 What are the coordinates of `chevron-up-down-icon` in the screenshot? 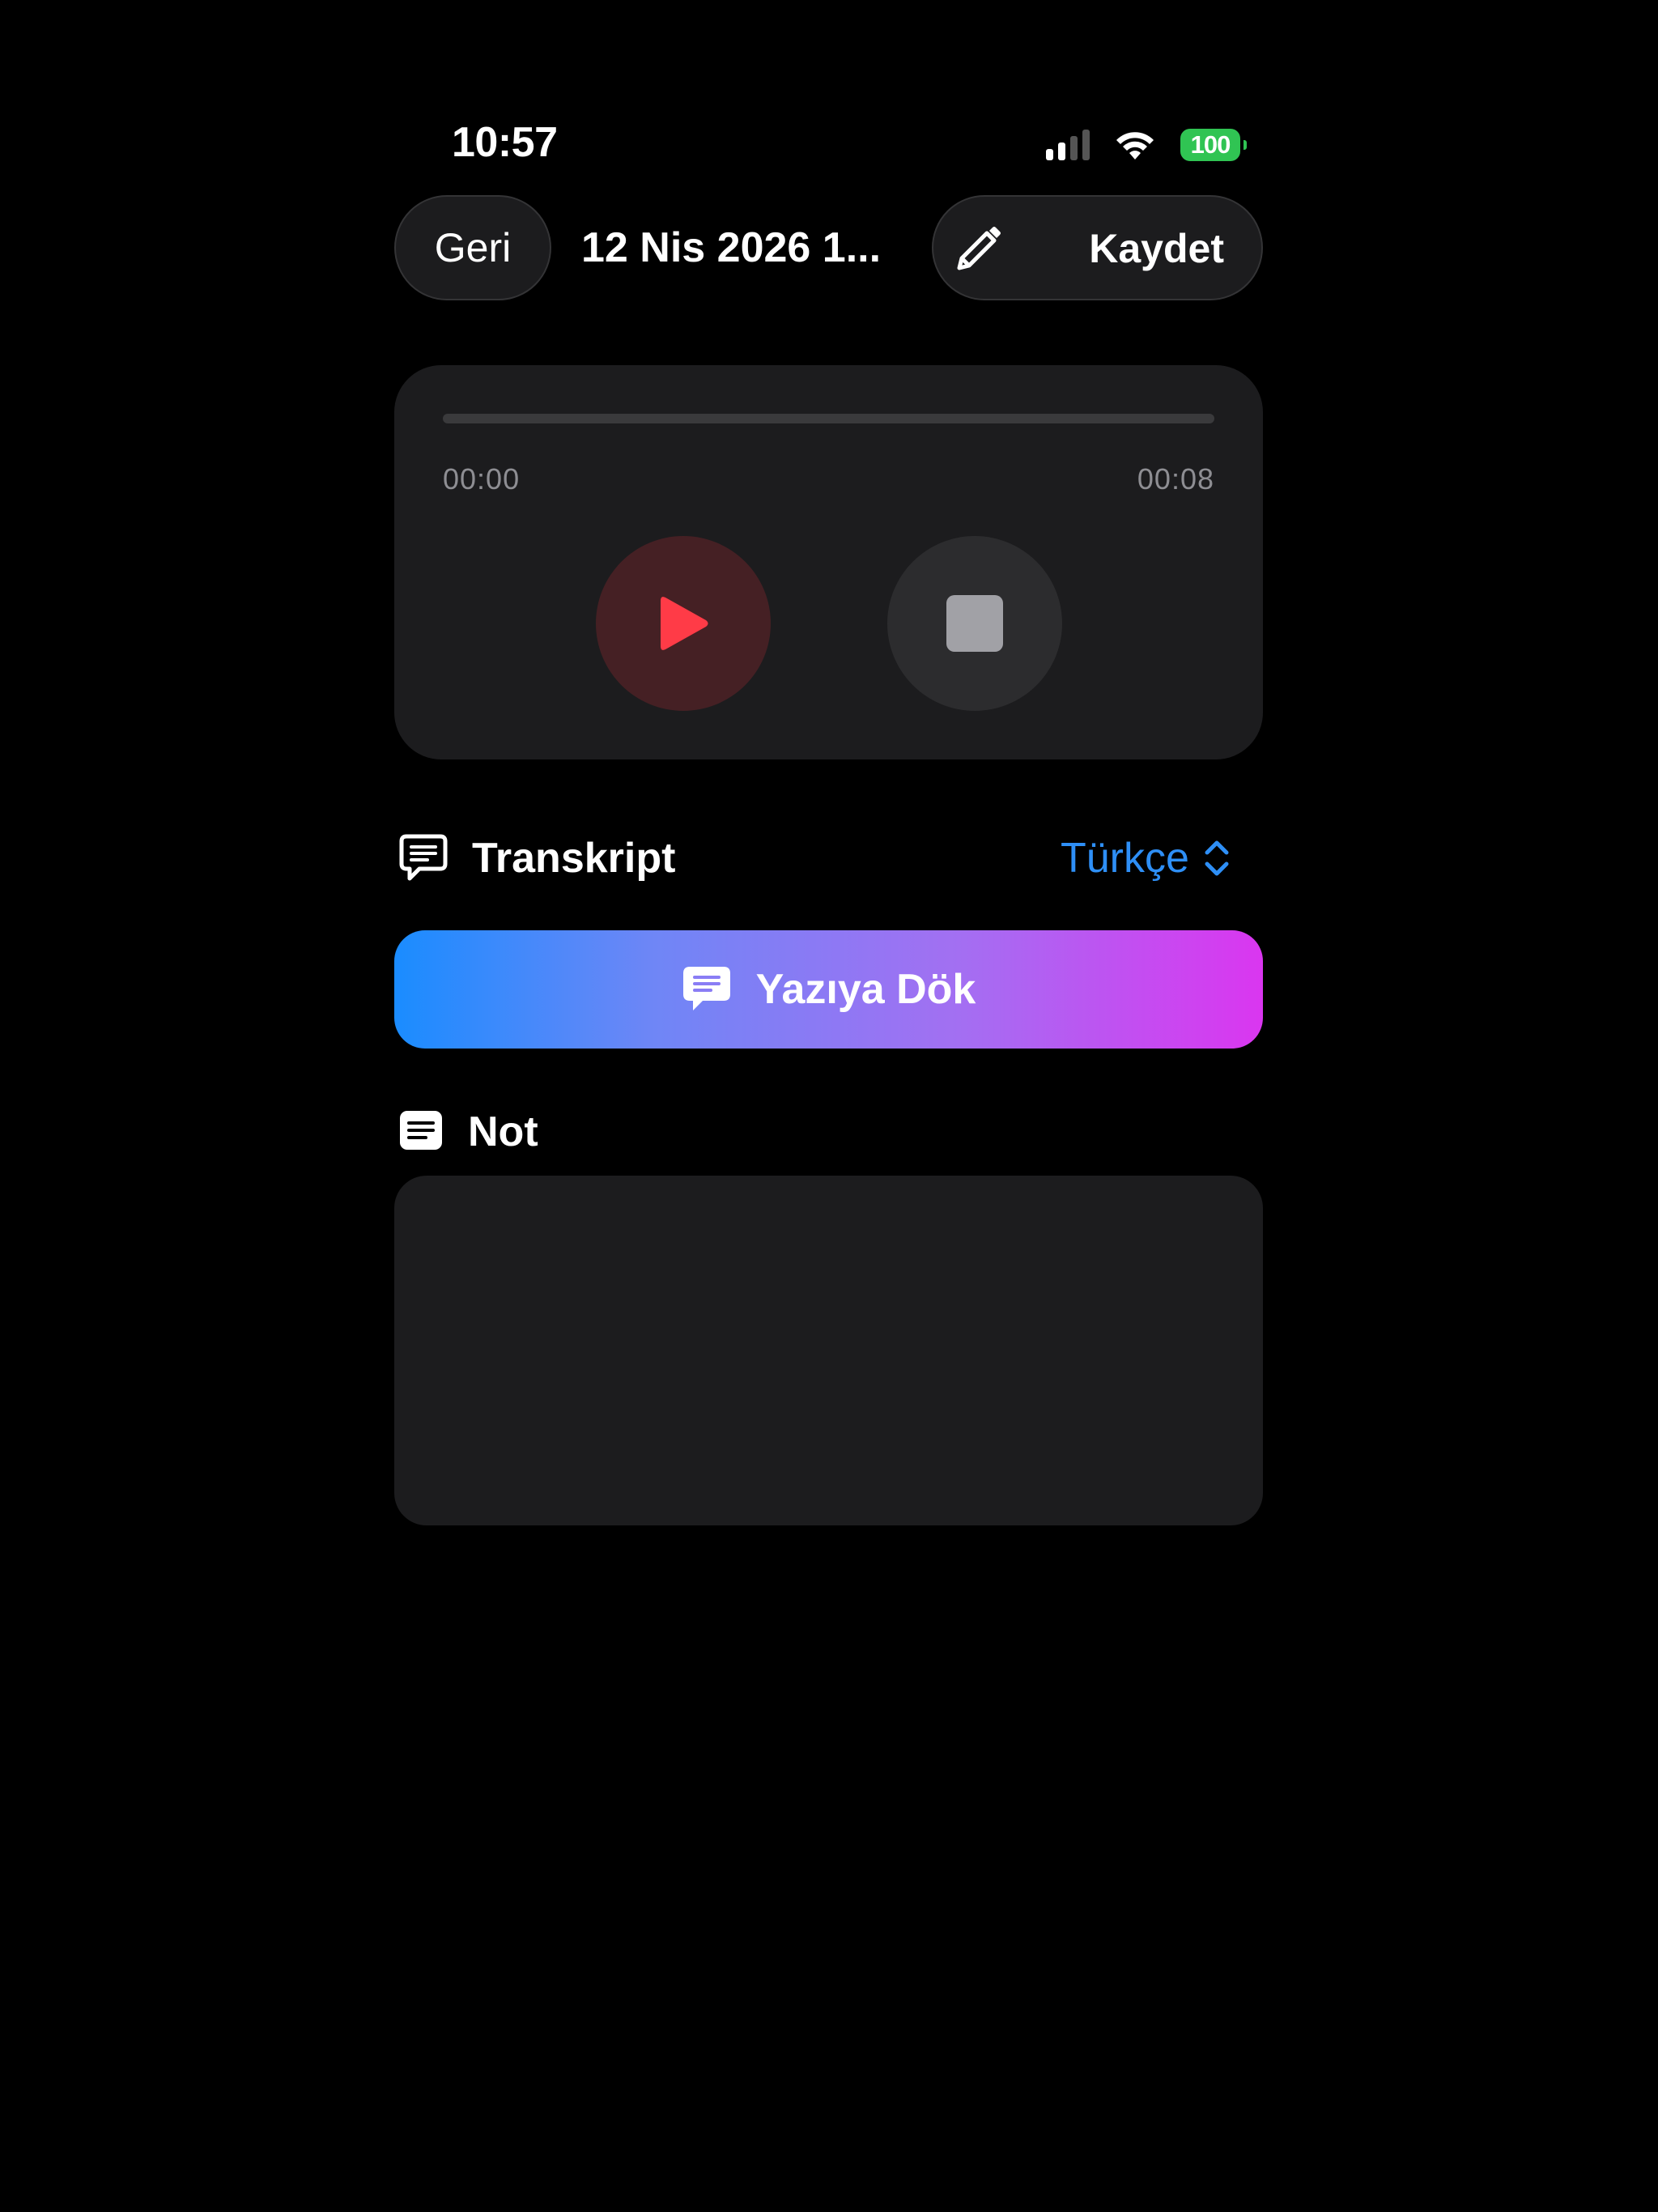 It's located at (1217, 858).